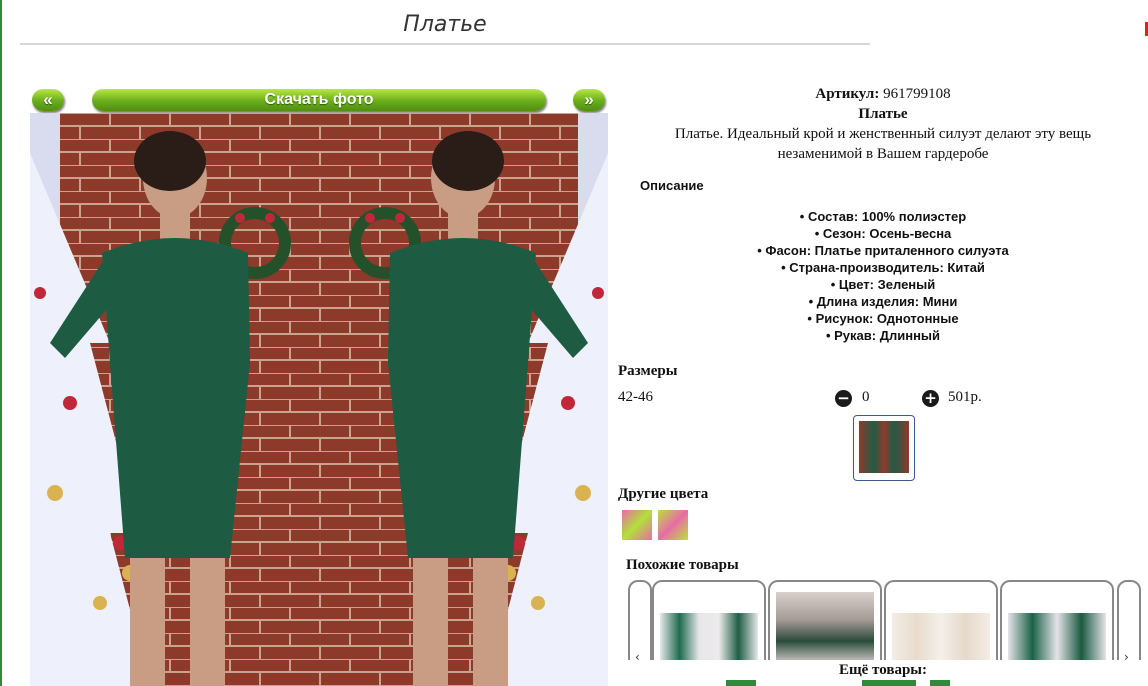  What do you see at coordinates (883, 318) in the screenshot?
I see `spec-item: Рисунок: Однотонные` at bounding box center [883, 318].